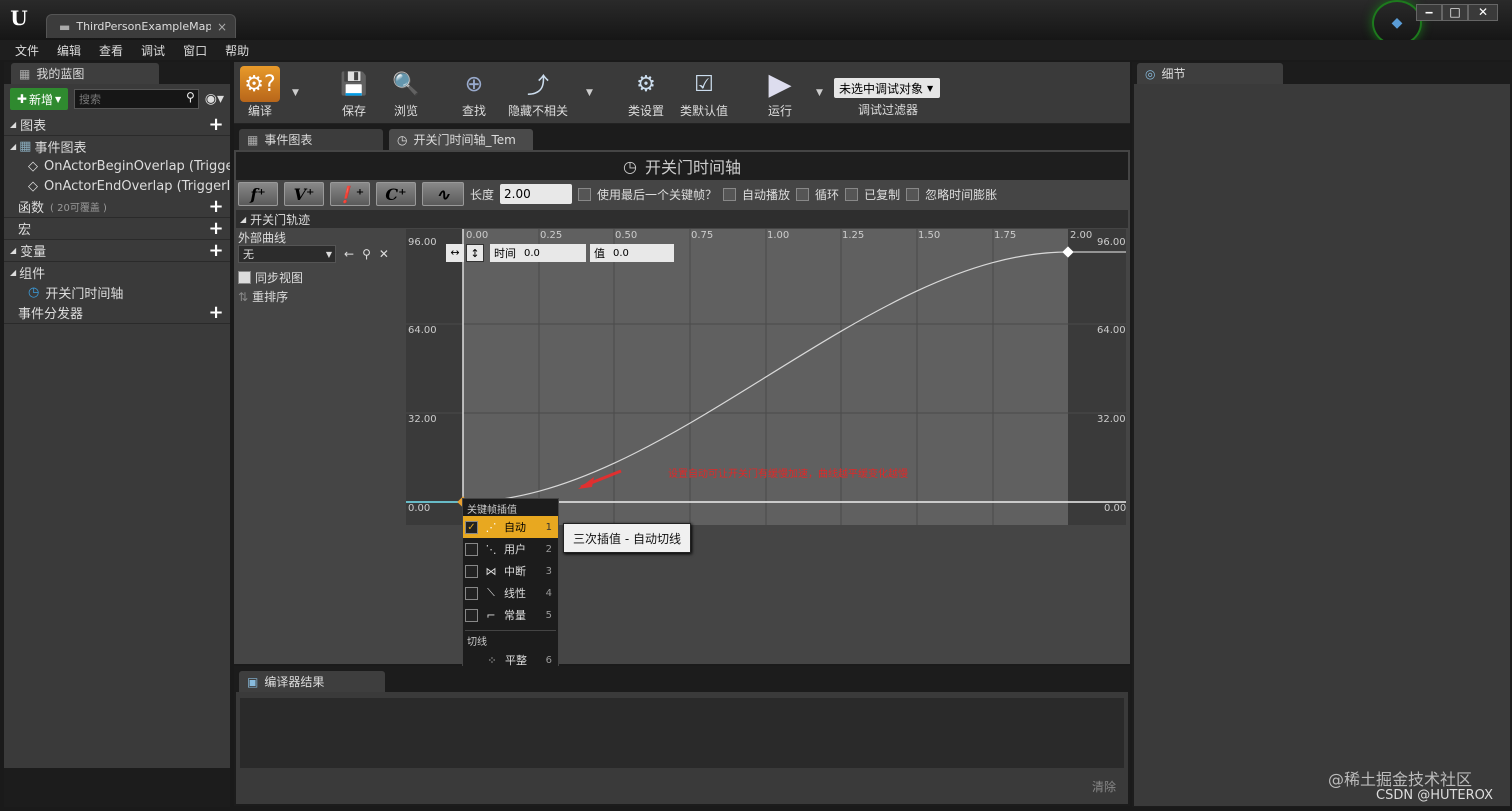 The height and width of the screenshot is (811, 1512). I want to click on tab-compiler-results: ▣ 编译器结果, so click(312, 681).